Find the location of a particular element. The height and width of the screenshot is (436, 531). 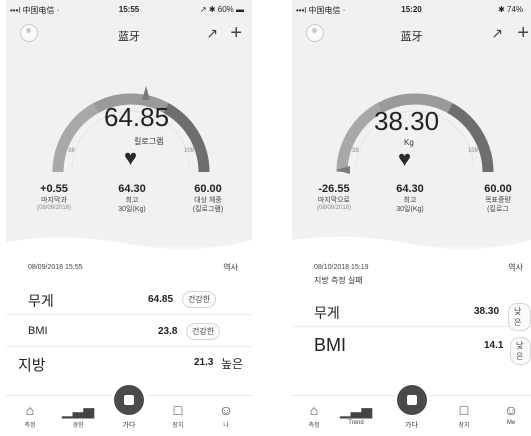

status-bar: •••l 中国电信 ⋅ 15:20 ✱ 74% is located at coordinates (411, 11).